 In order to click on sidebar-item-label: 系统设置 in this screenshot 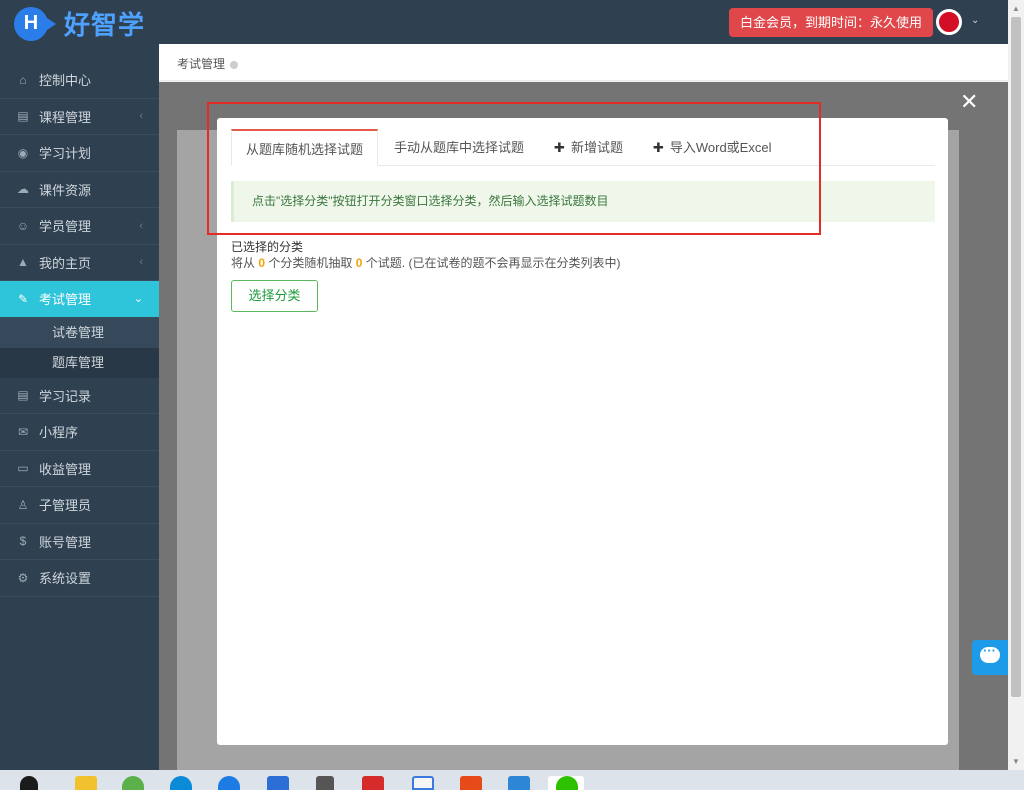, I will do `click(65, 579)`.